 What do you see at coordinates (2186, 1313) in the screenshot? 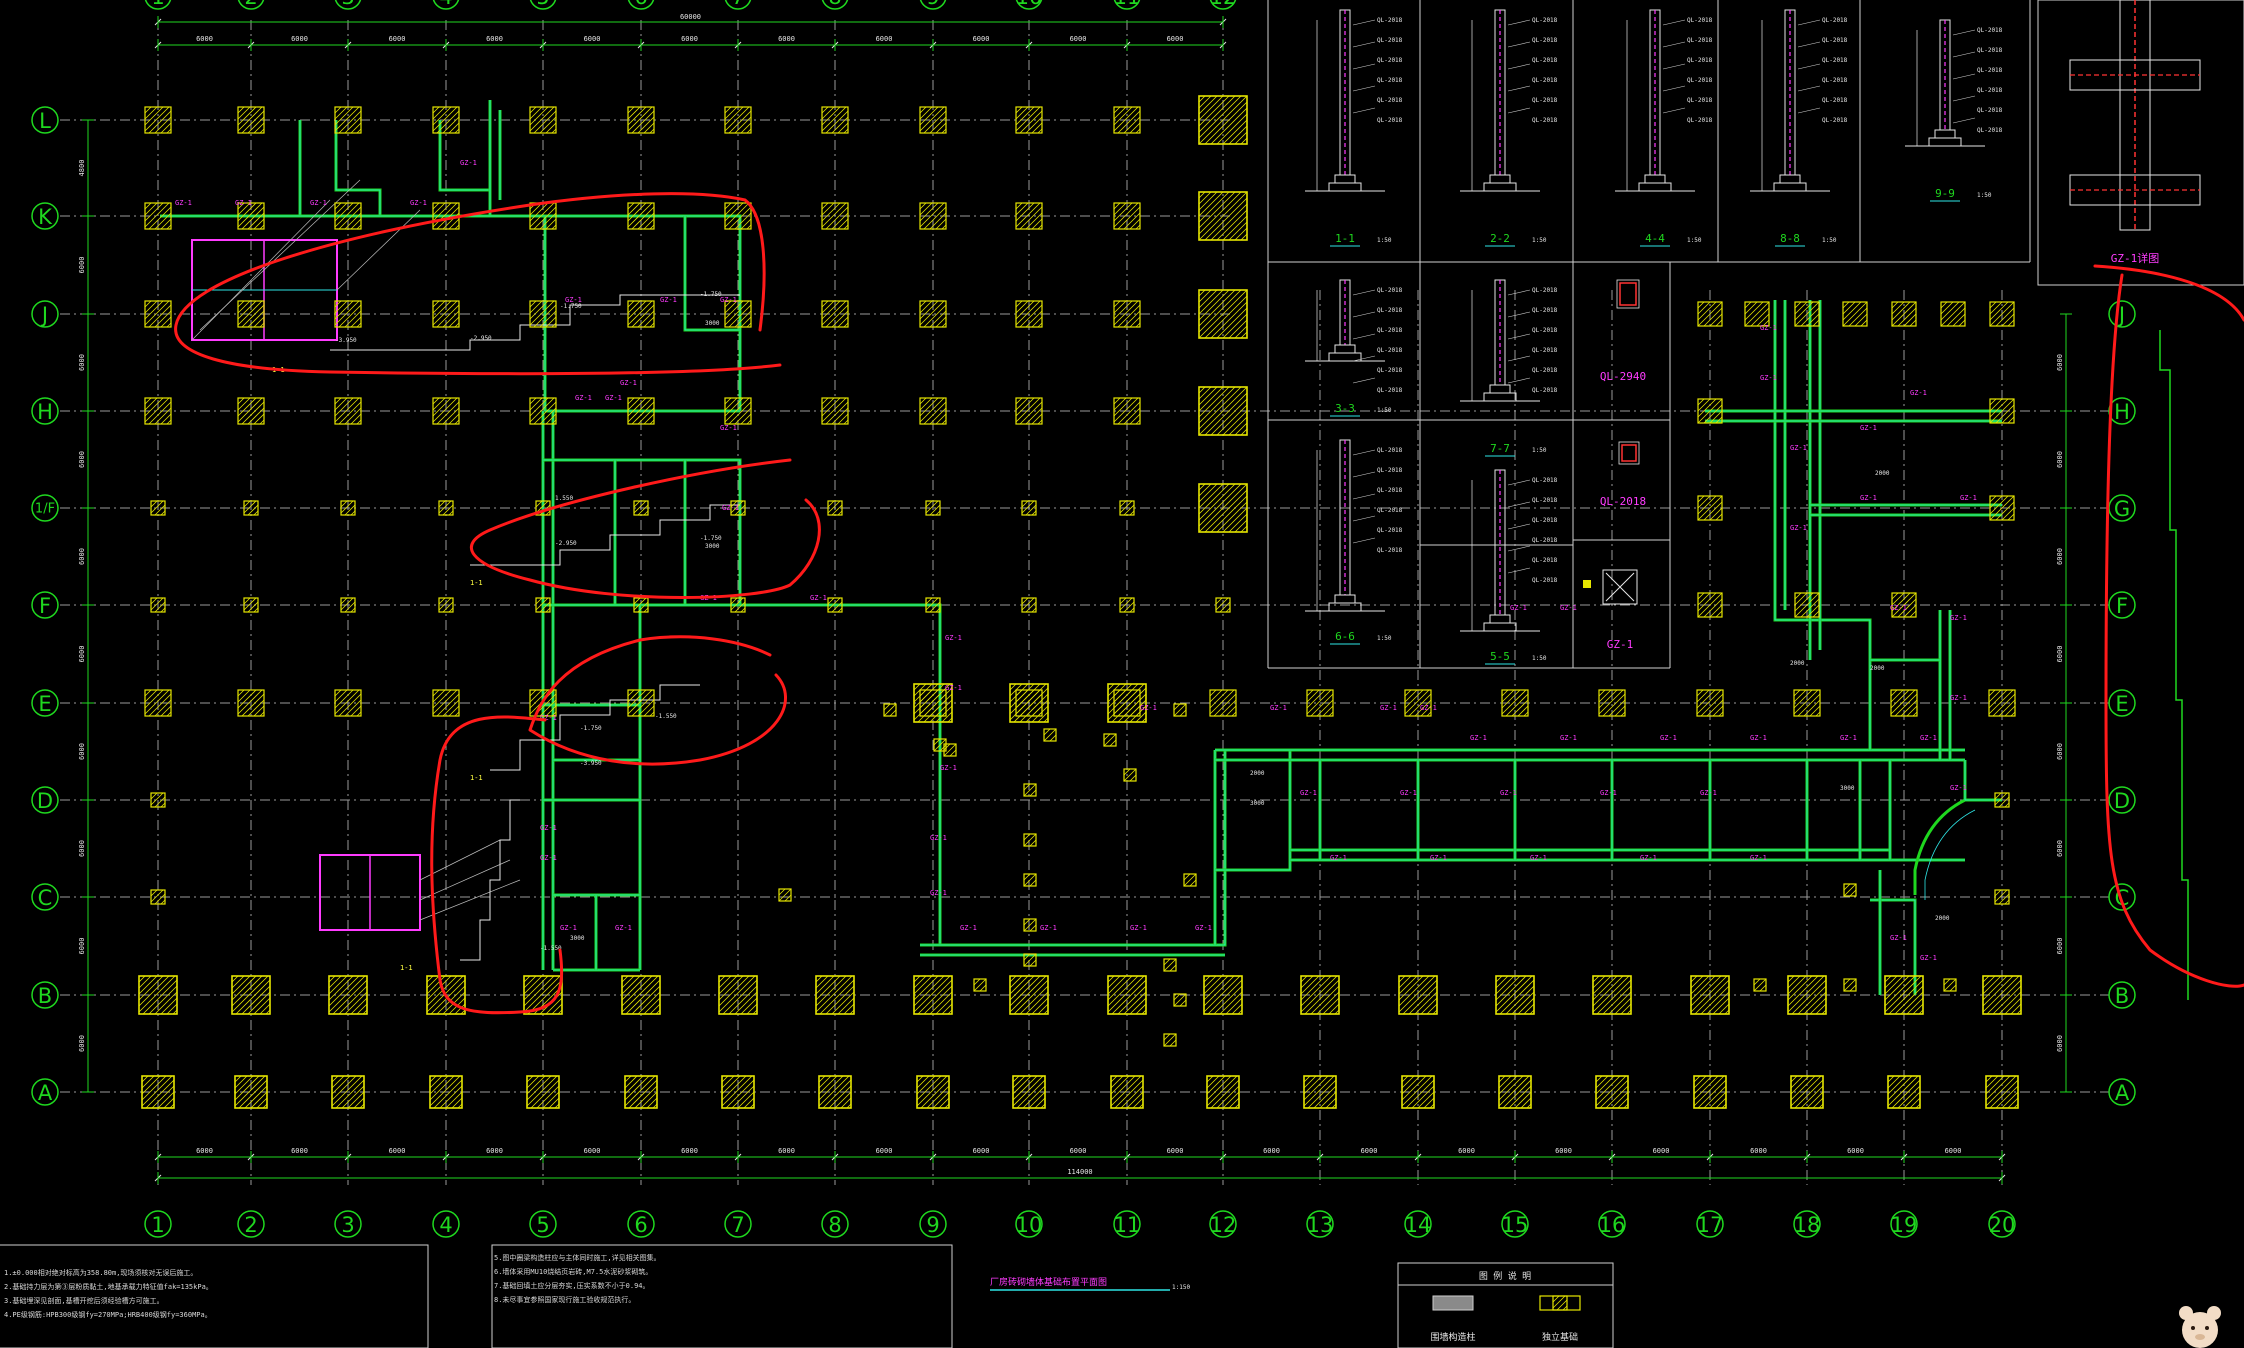
I see `bear-ear` at bounding box center [2186, 1313].